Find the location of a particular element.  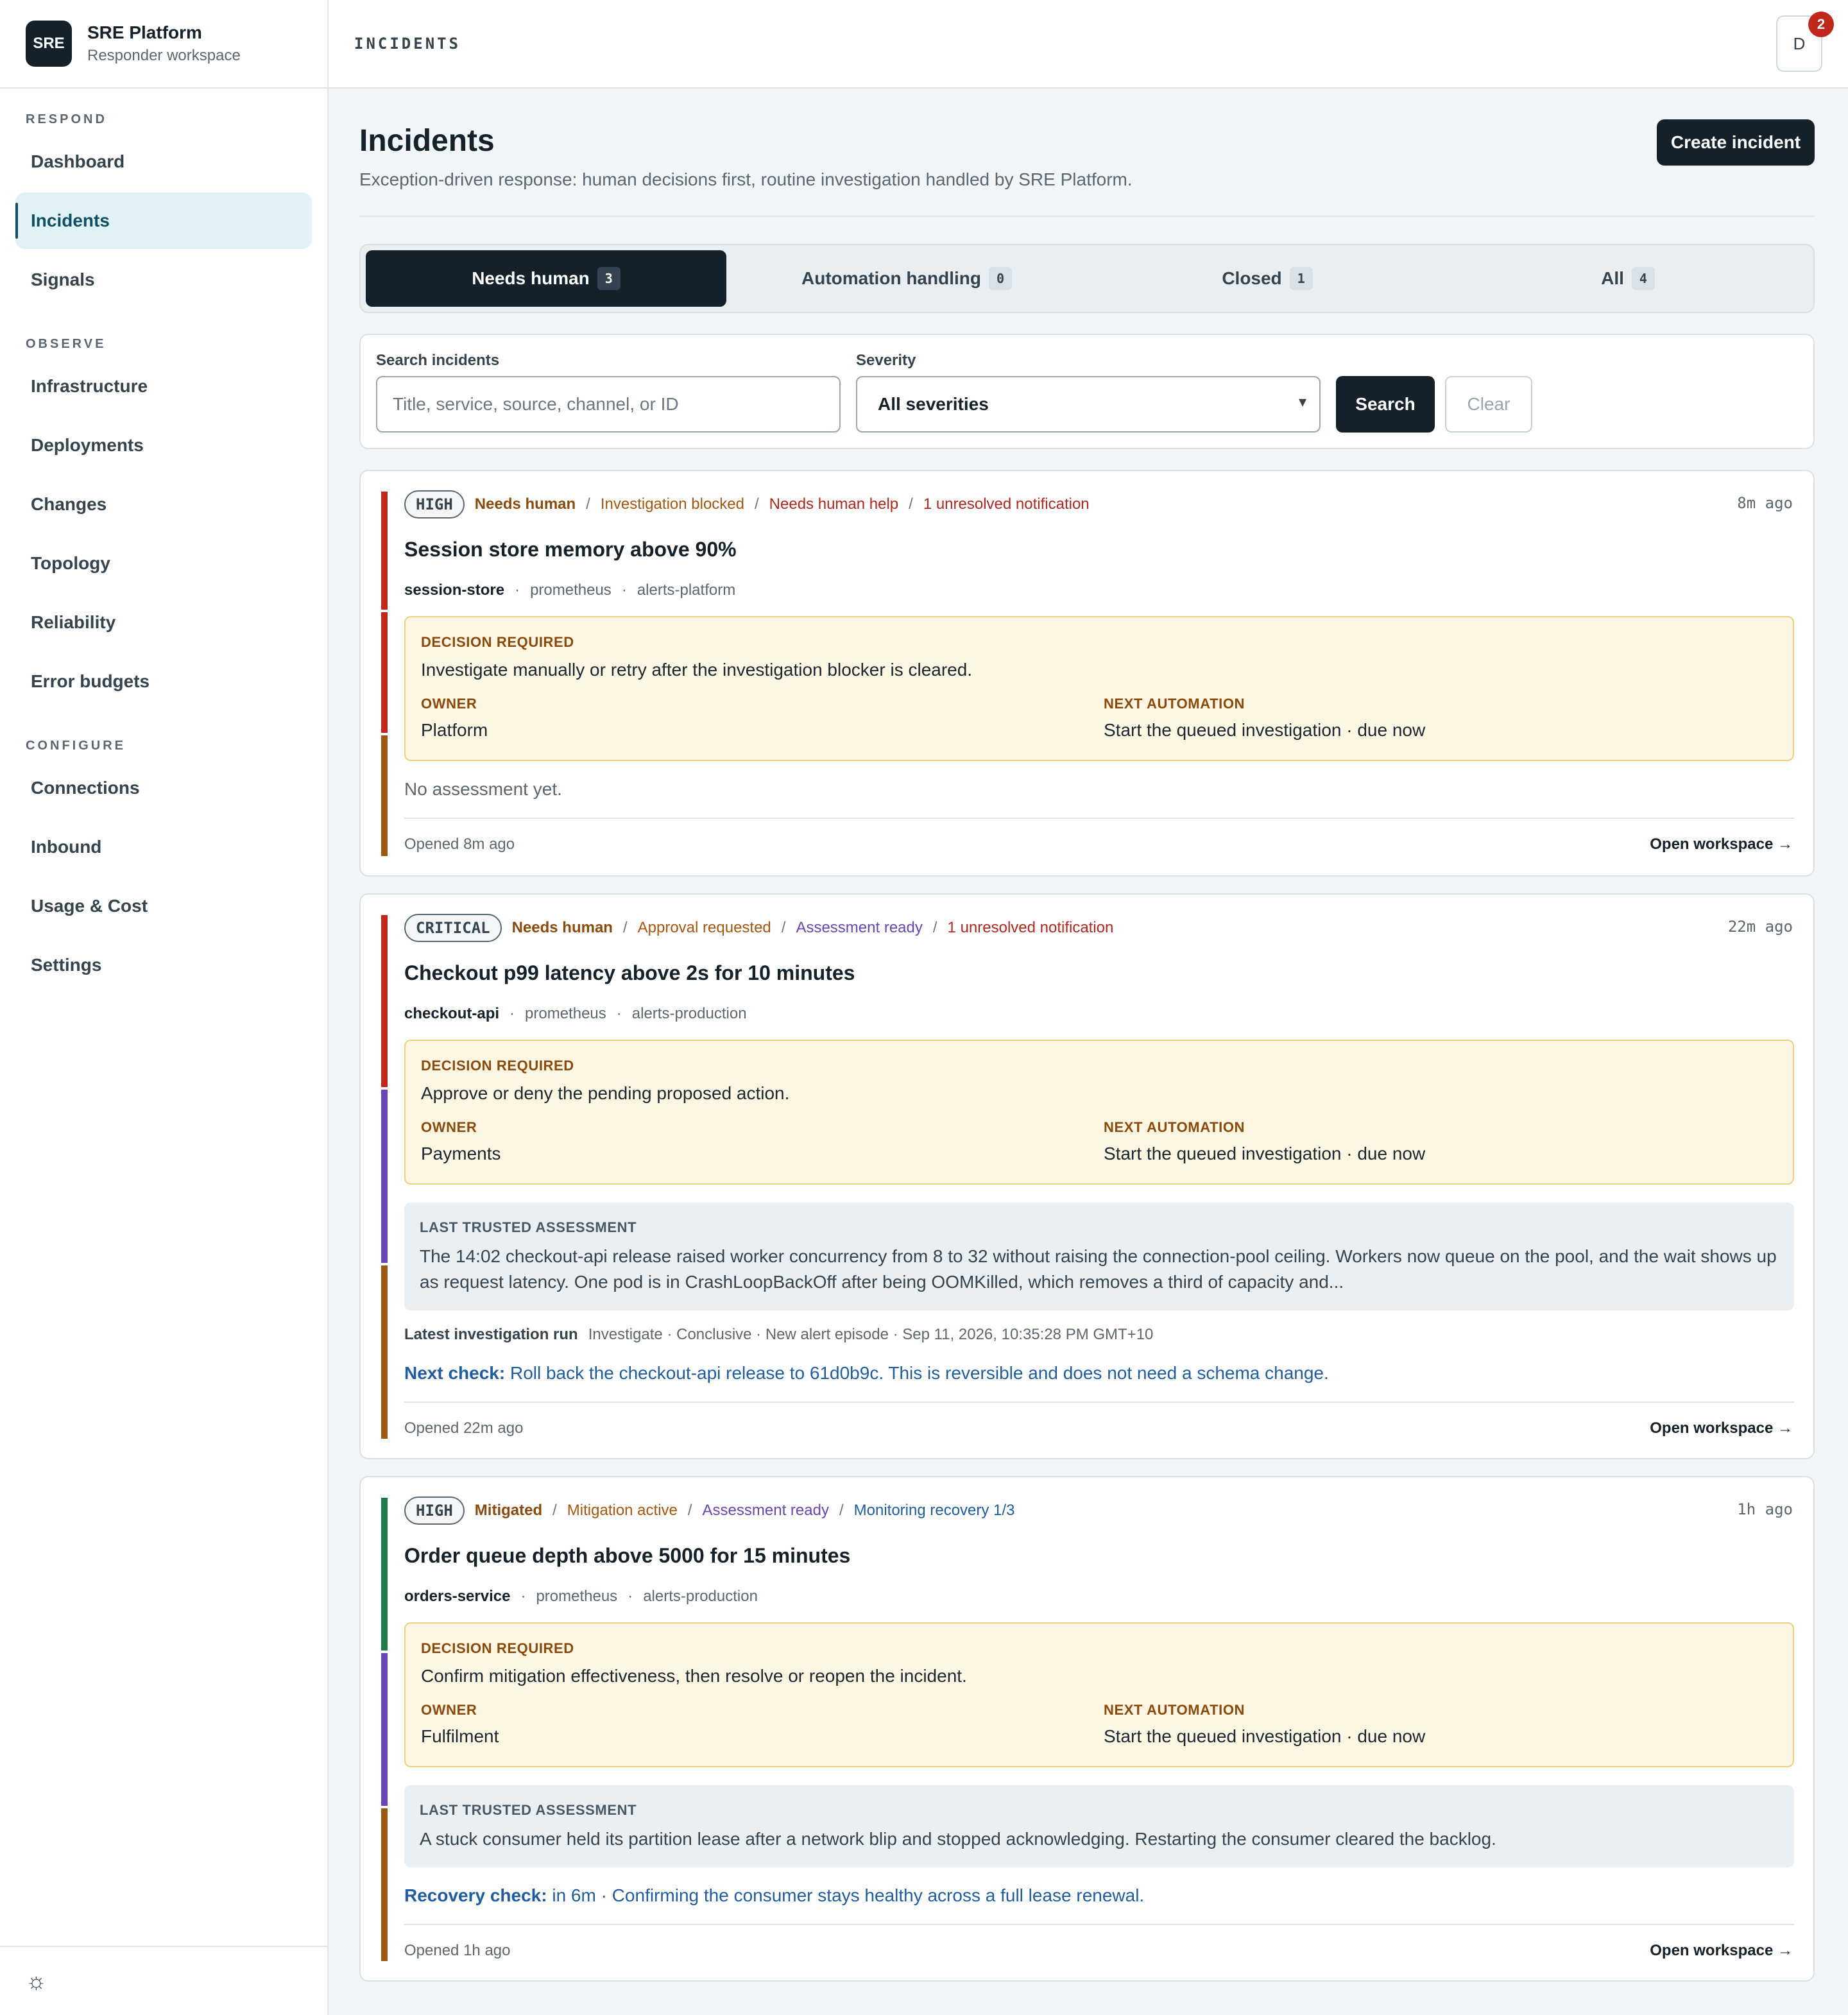

incident-state: Mitigated is located at coordinates (509, 1510).